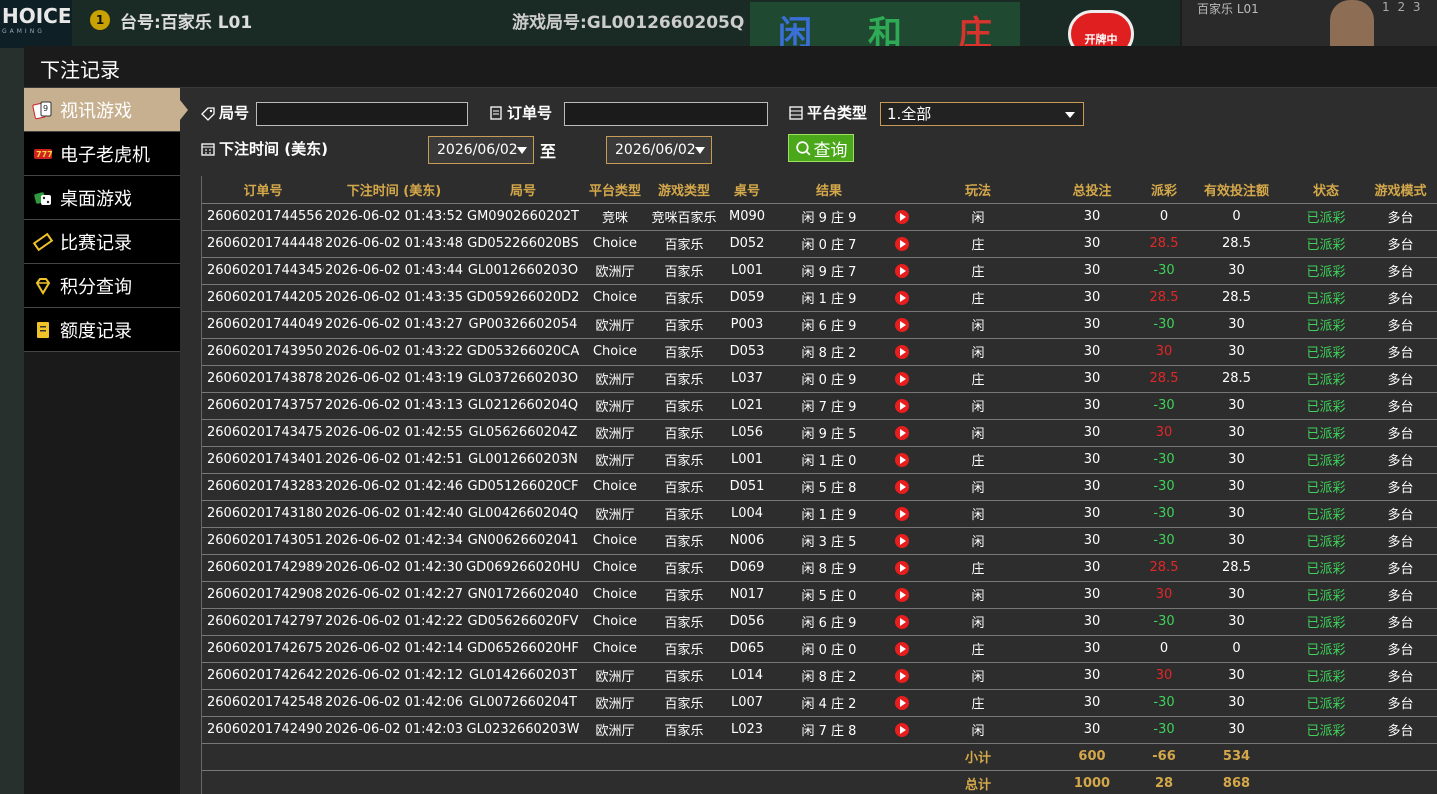 The image size is (1437, 794). Describe the element at coordinates (1164, 782) in the screenshot. I see `summary-payout: 28` at that location.